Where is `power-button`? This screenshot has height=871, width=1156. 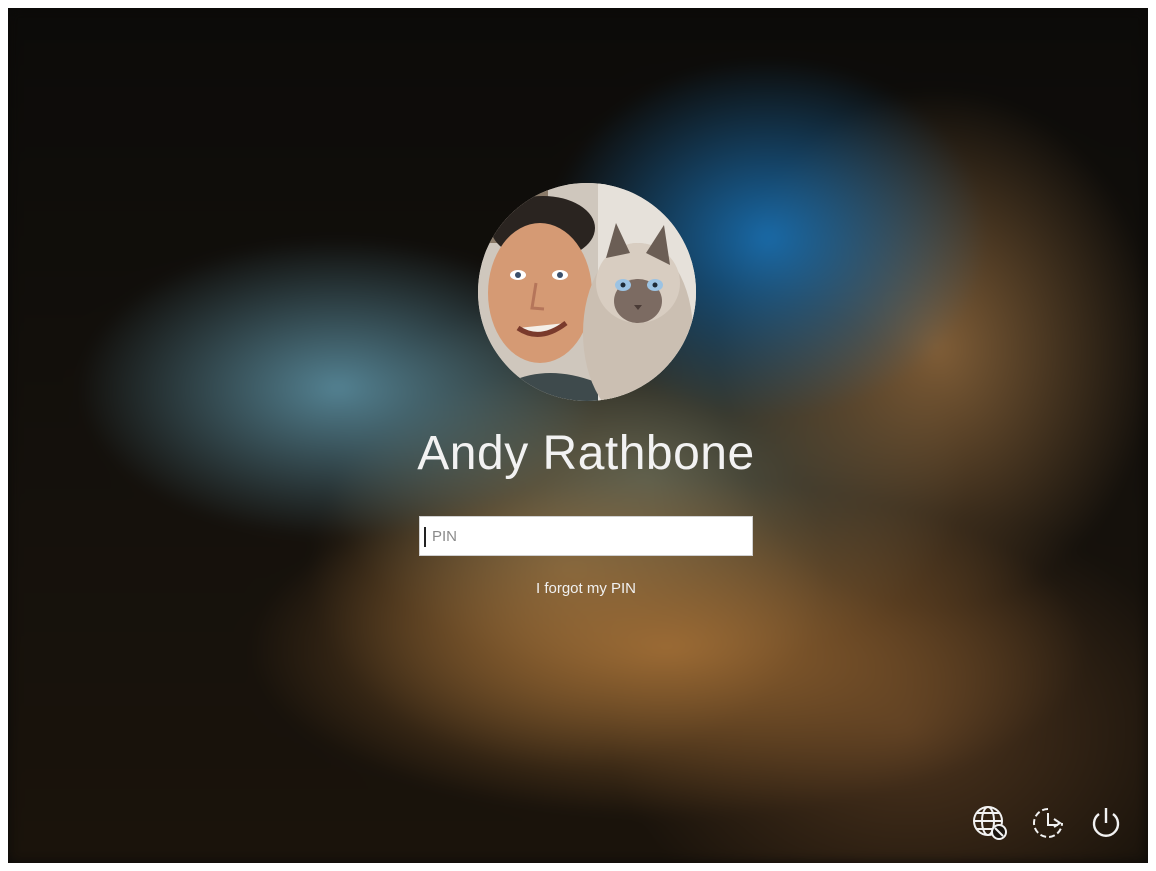 power-button is located at coordinates (1106, 823).